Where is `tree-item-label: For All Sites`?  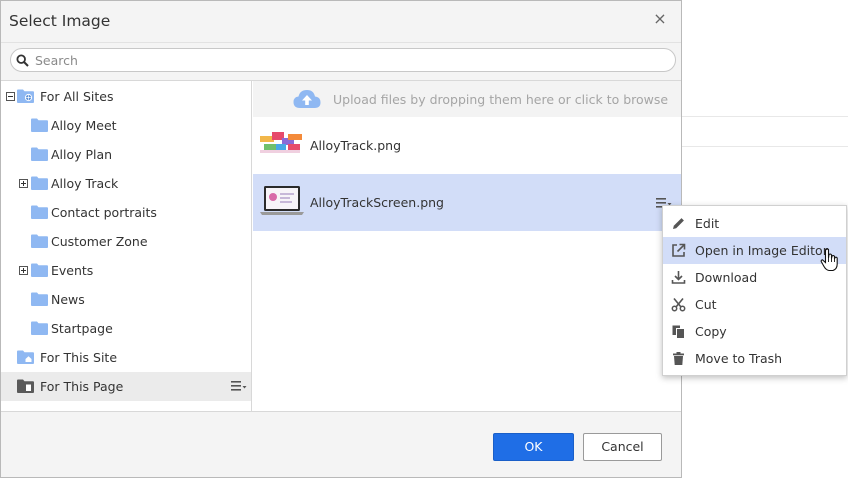 tree-item-label: For All Sites is located at coordinates (77, 96).